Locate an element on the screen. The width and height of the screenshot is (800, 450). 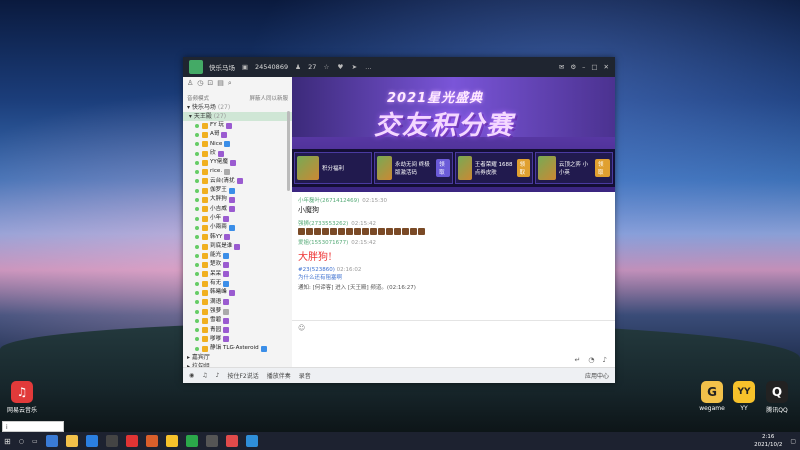
dog-emoji-icon is located at coordinates (397, 231).